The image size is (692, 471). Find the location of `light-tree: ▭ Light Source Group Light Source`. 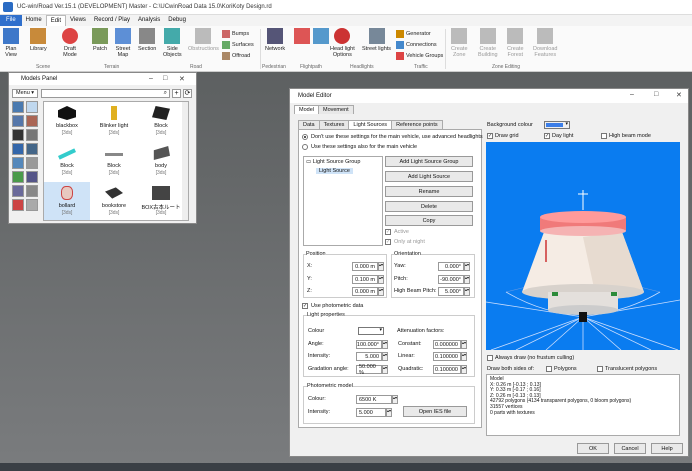

light-tree: ▭ Light Source Group Light Source is located at coordinates (343, 201).